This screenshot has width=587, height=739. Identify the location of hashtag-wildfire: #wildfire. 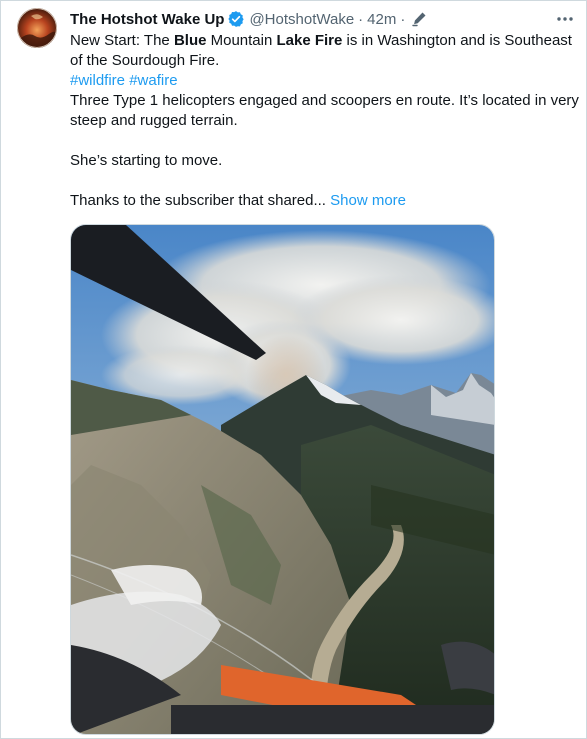
(97, 80).